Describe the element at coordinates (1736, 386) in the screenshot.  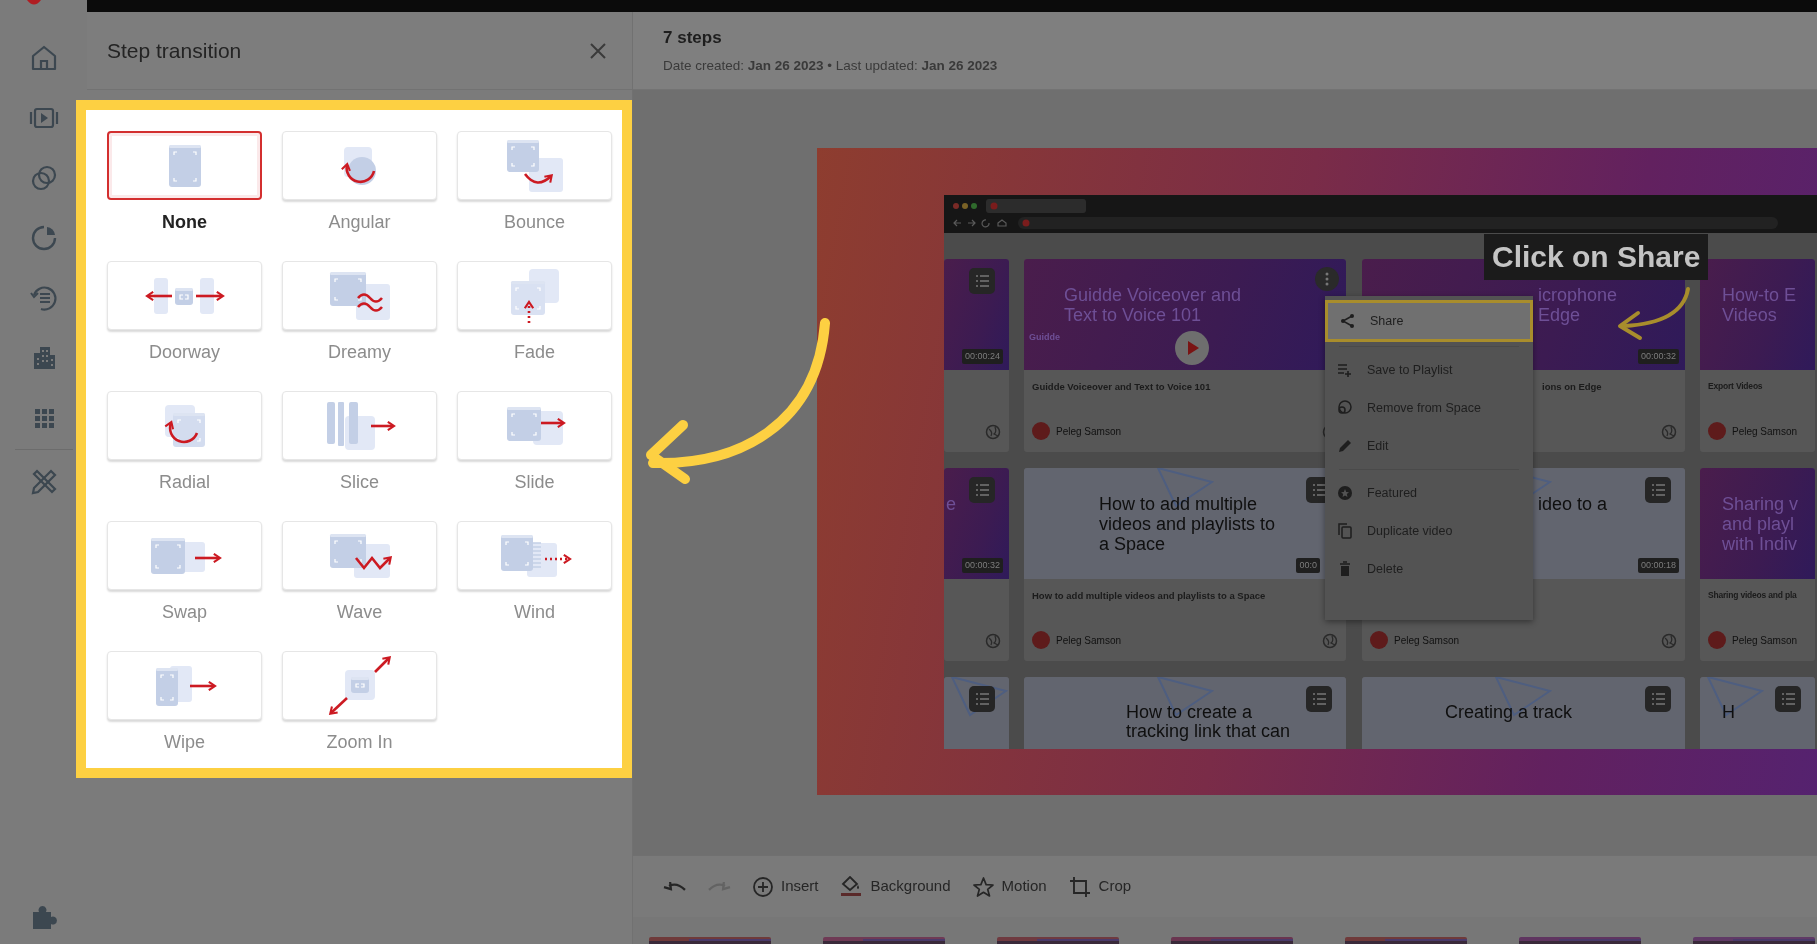
I see `video-title: Export Videos` at that location.